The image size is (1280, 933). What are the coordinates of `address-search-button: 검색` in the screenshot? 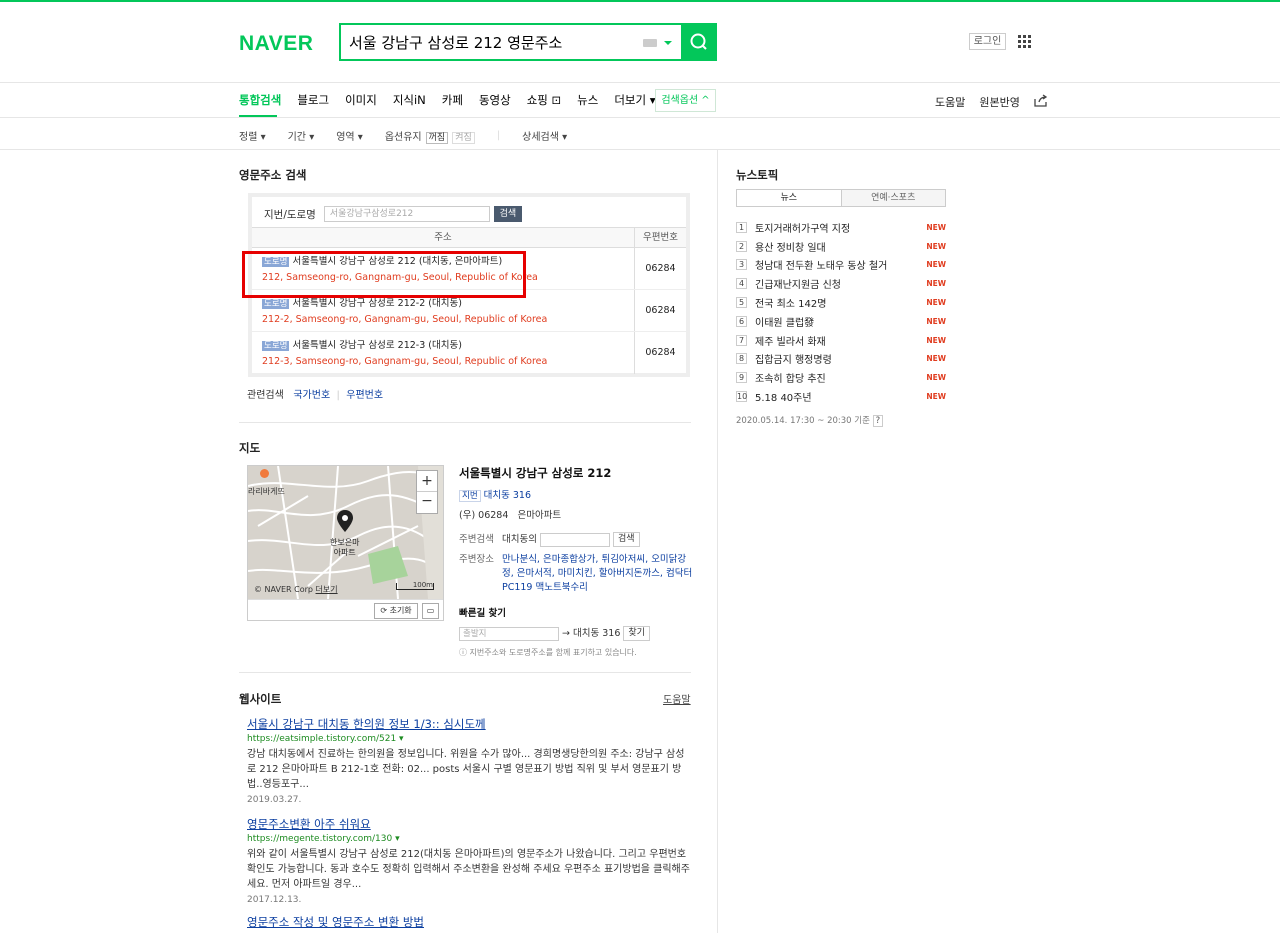 It's located at (507, 214).